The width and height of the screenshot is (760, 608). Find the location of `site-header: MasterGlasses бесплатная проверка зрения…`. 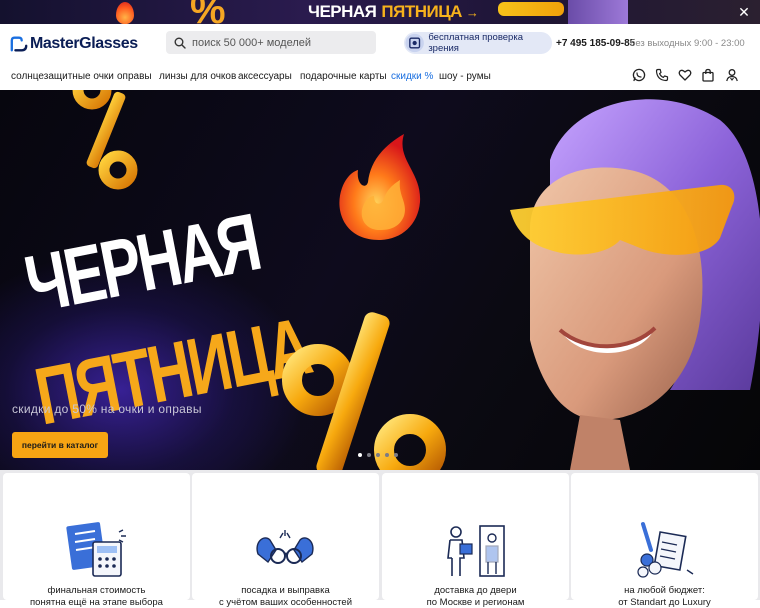

site-header: MasterGlasses бесплатная проверка зрения… is located at coordinates (380, 44).